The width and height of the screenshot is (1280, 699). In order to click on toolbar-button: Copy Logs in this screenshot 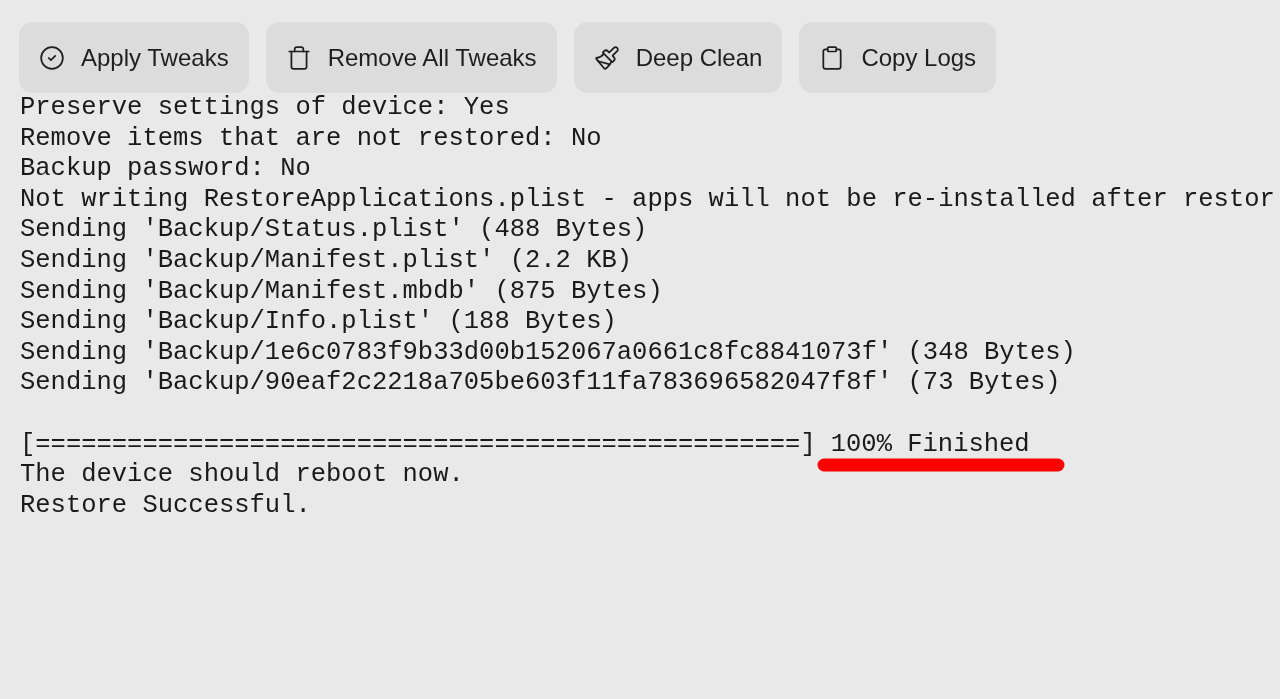, I will do `click(898, 57)`.